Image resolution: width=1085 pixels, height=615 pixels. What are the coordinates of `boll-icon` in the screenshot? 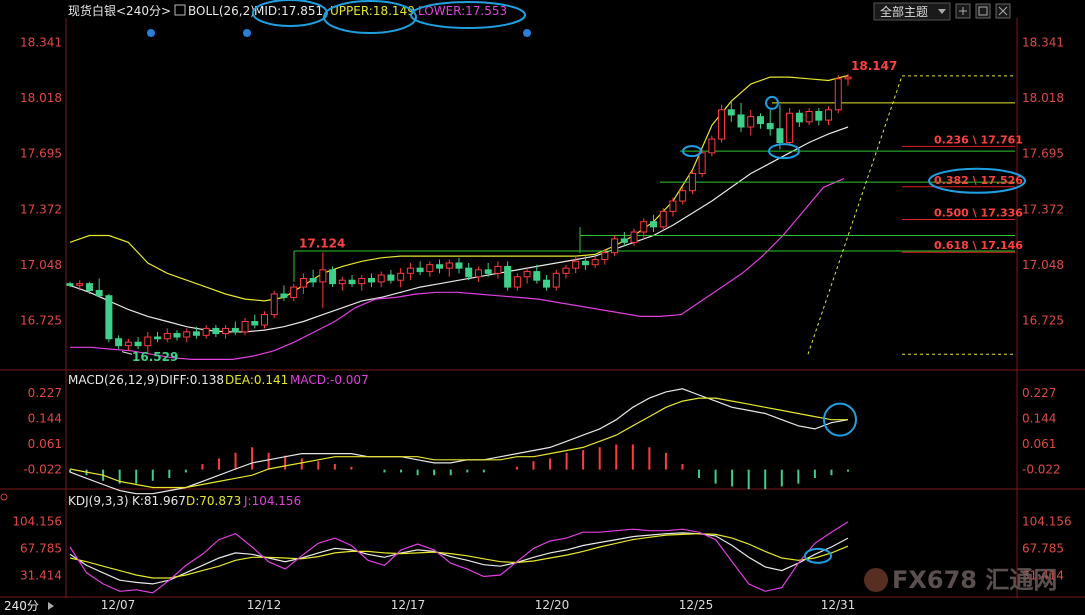 It's located at (180, 10).